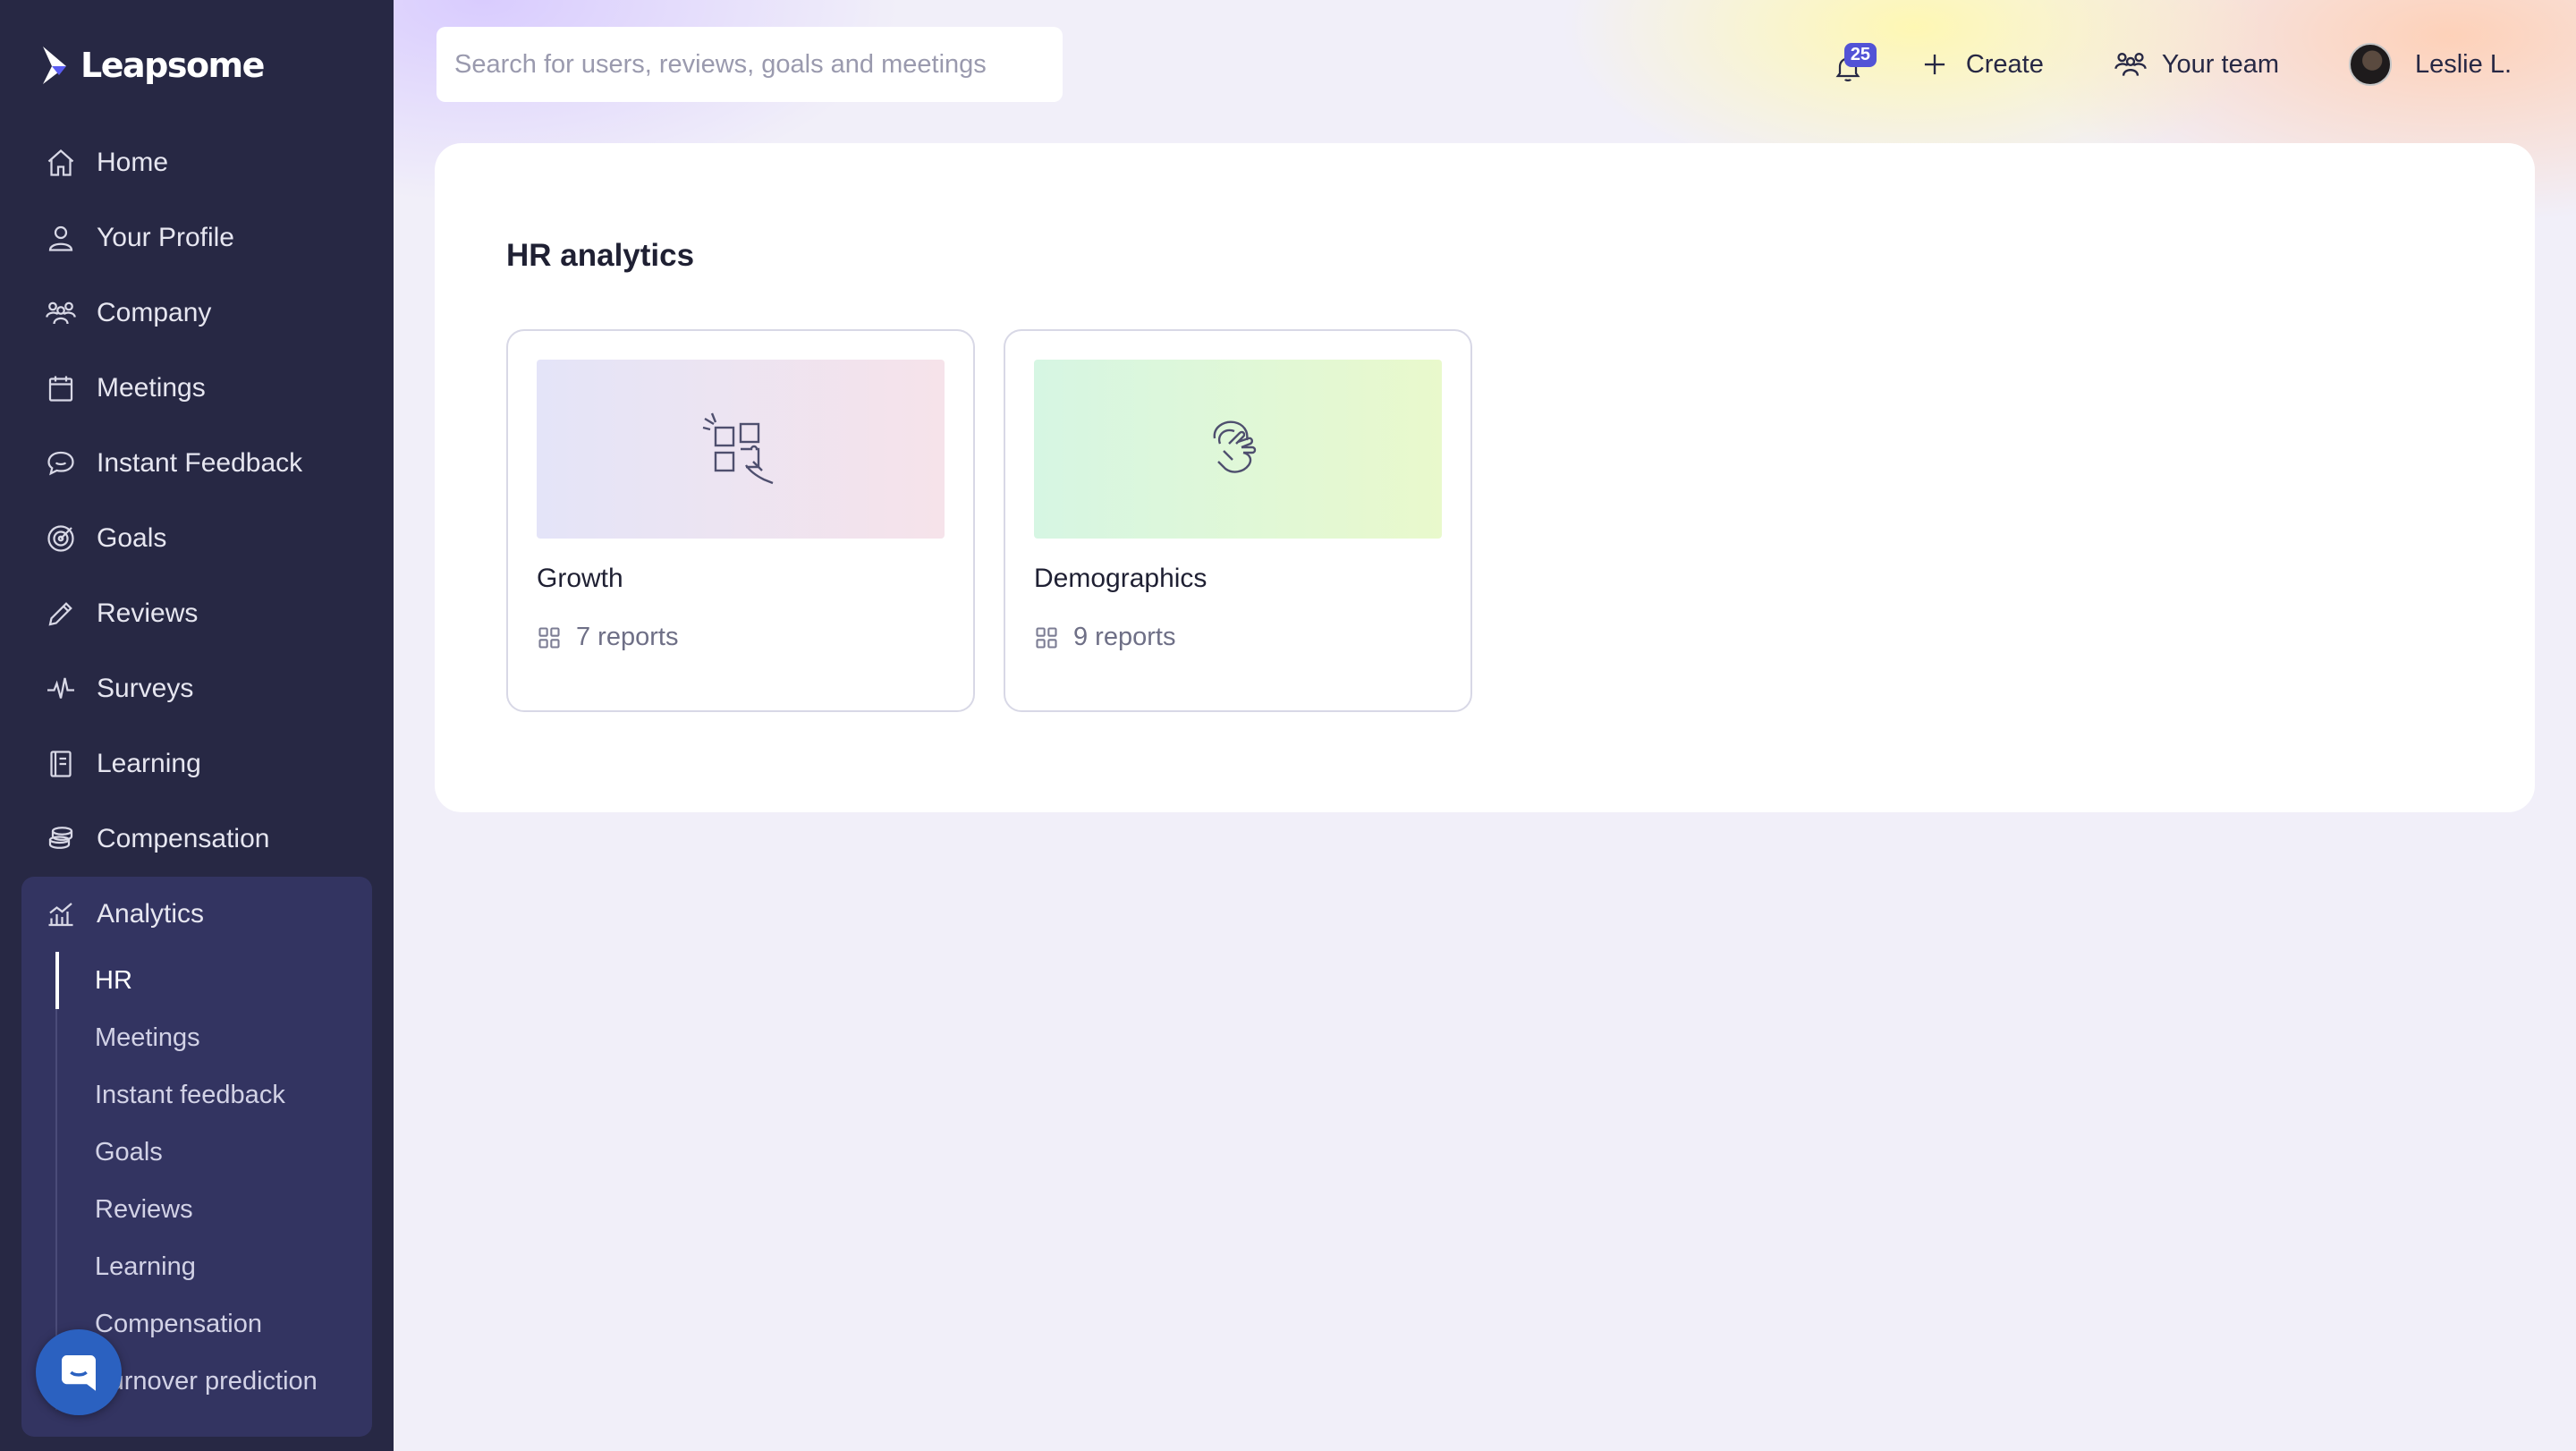  Describe the element at coordinates (61, 163) in the screenshot. I see `home-icon` at that location.